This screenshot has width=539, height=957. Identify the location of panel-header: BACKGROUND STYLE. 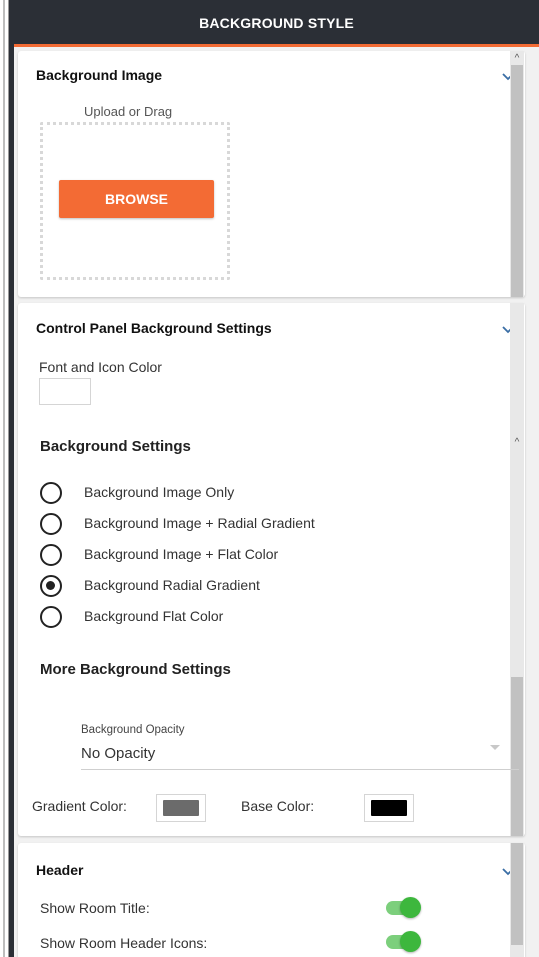
(276, 23).